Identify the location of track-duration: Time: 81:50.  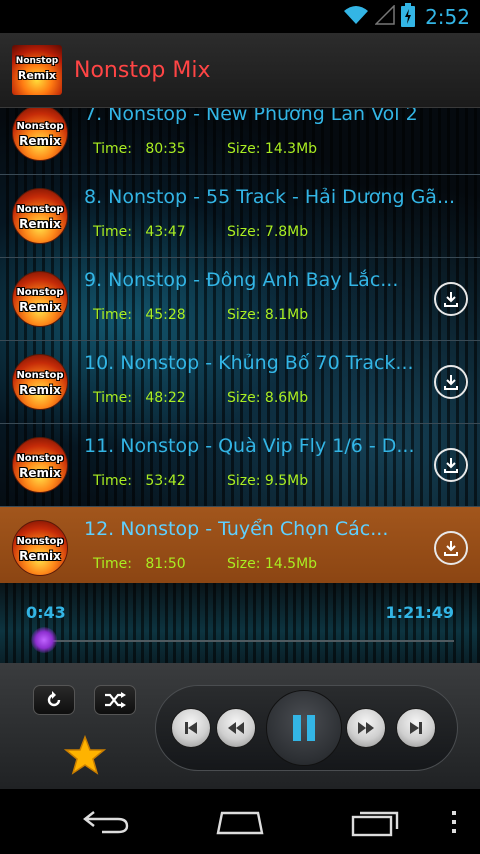
(139, 564).